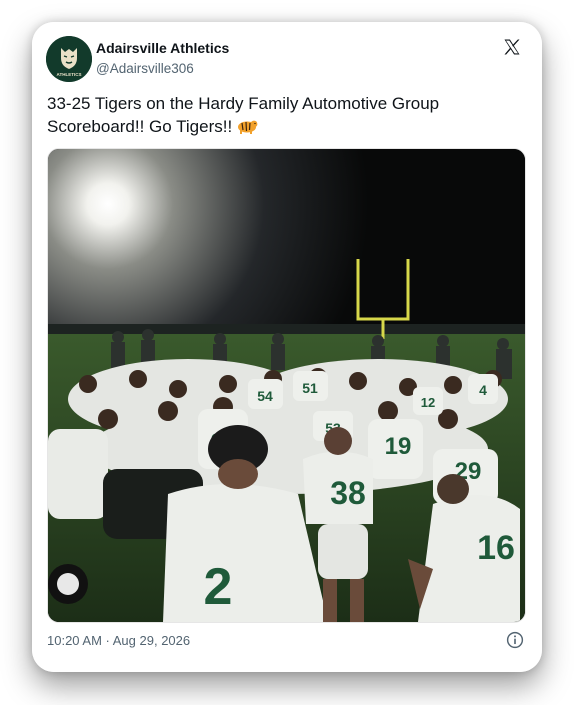 The width and height of the screenshot is (574, 705). What do you see at coordinates (247, 129) in the screenshot?
I see `tiger-emoji-icon` at bounding box center [247, 129].